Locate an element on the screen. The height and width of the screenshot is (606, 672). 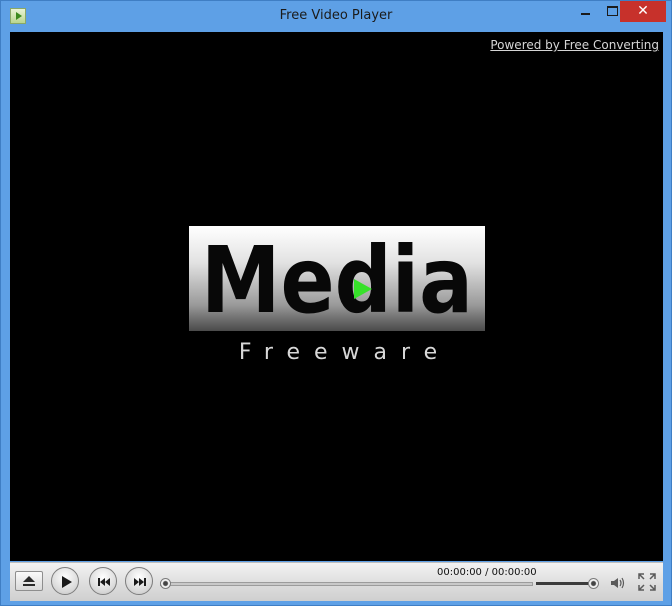
seek-slider-handle is located at coordinates (165, 583).